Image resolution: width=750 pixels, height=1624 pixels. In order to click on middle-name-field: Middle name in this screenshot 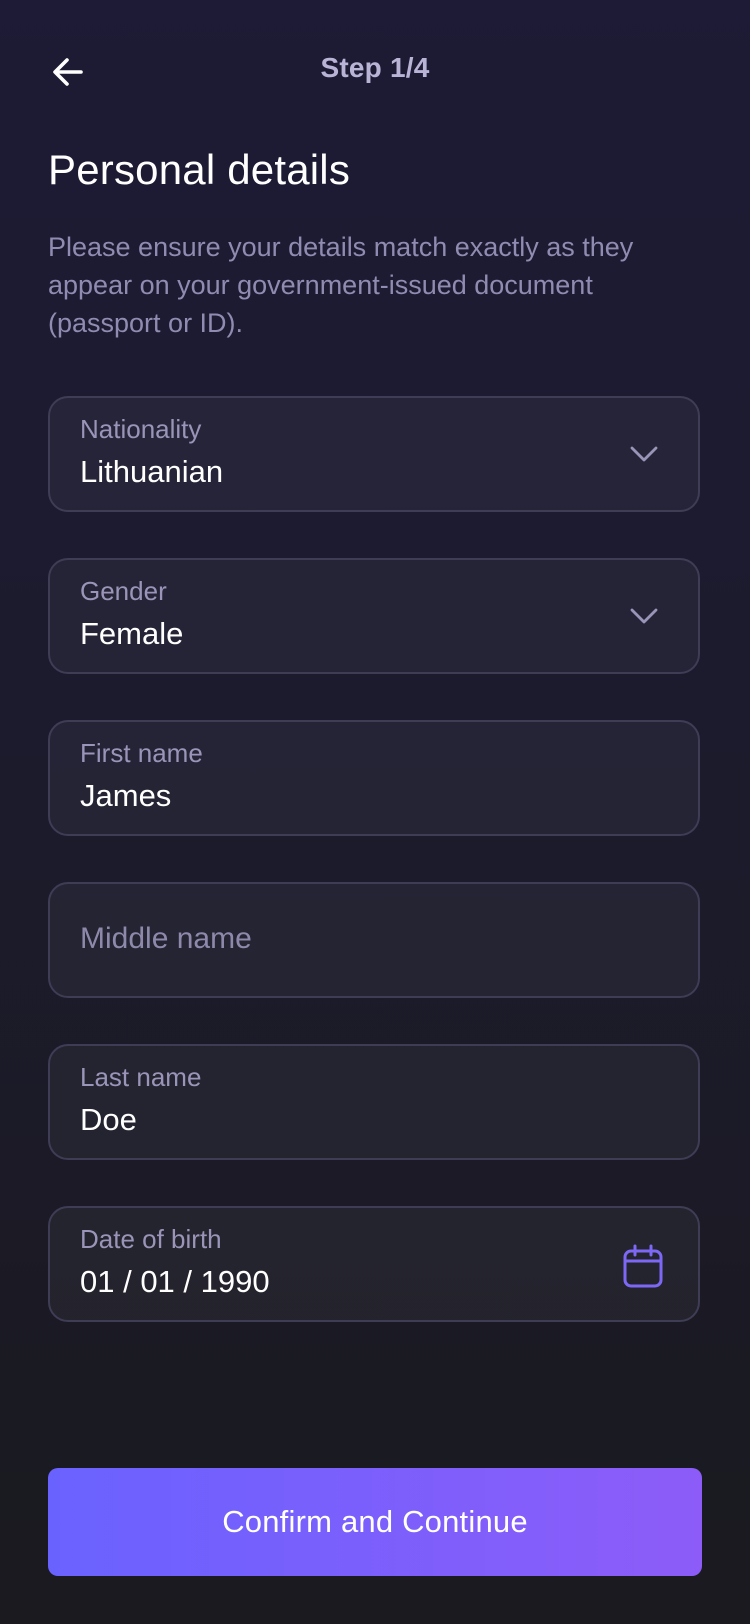, I will do `click(374, 940)`.